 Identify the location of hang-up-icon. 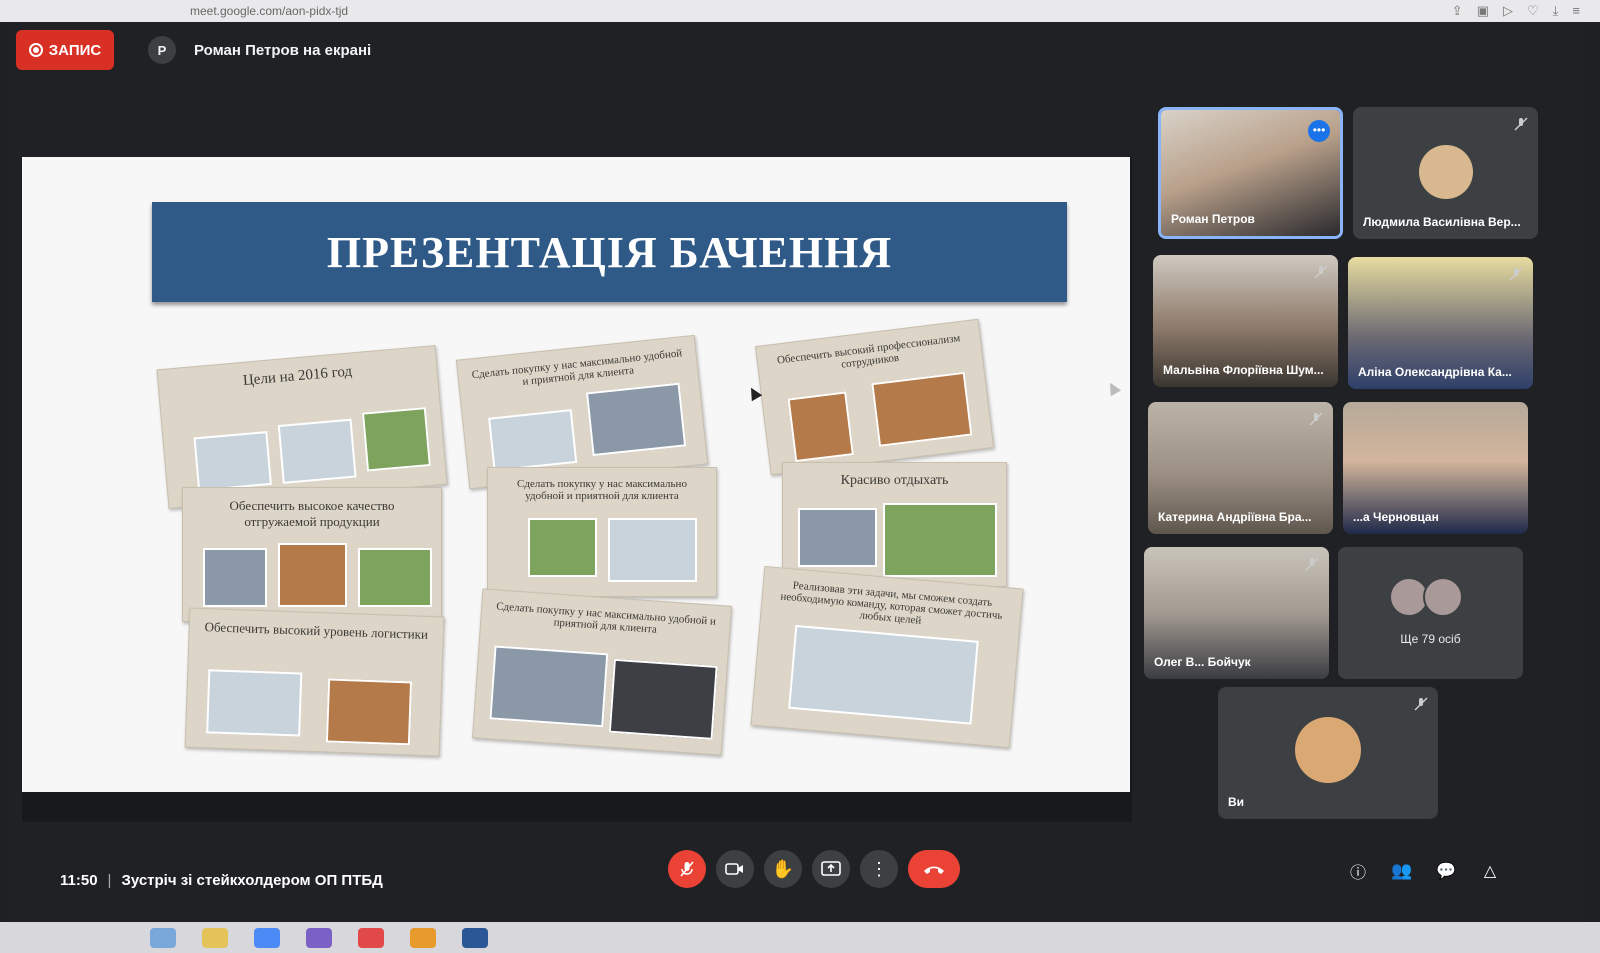
(934, 870).